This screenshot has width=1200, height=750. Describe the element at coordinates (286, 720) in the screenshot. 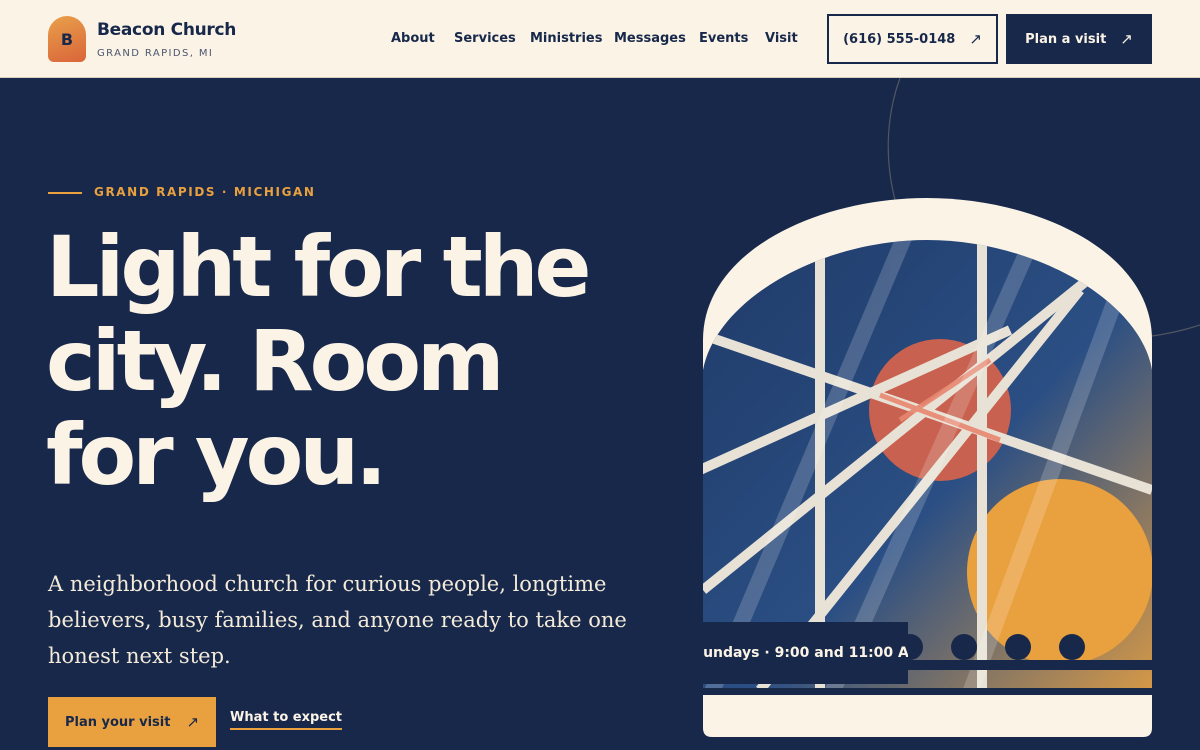

I see `what-to-expect-link: What to expect` at that location.